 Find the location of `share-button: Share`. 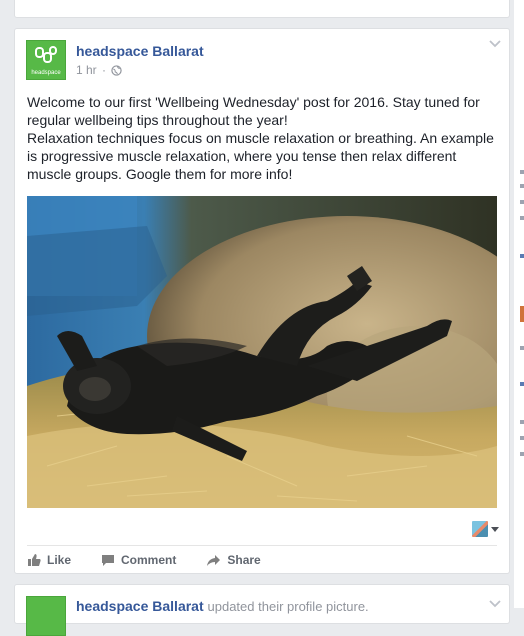

share-button: Share is located at coordinates (233, 560).